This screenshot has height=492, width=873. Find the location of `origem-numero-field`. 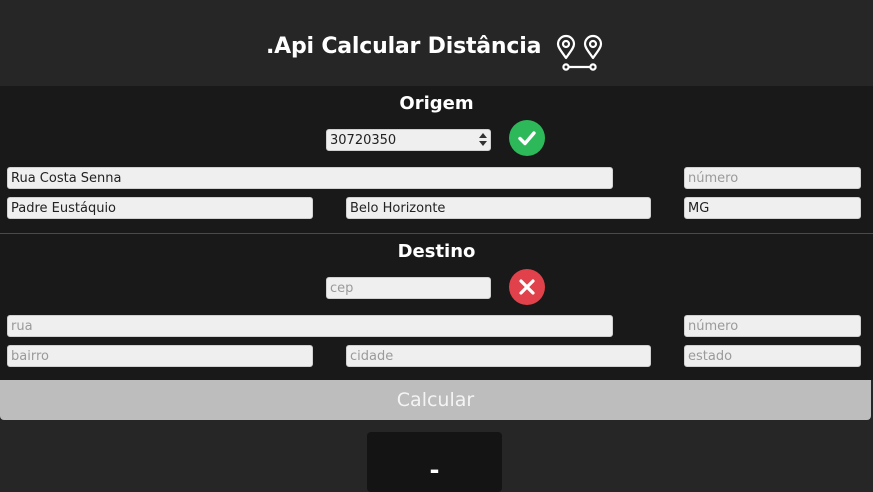

origem-numero-field is located at coordinates (772, 178).